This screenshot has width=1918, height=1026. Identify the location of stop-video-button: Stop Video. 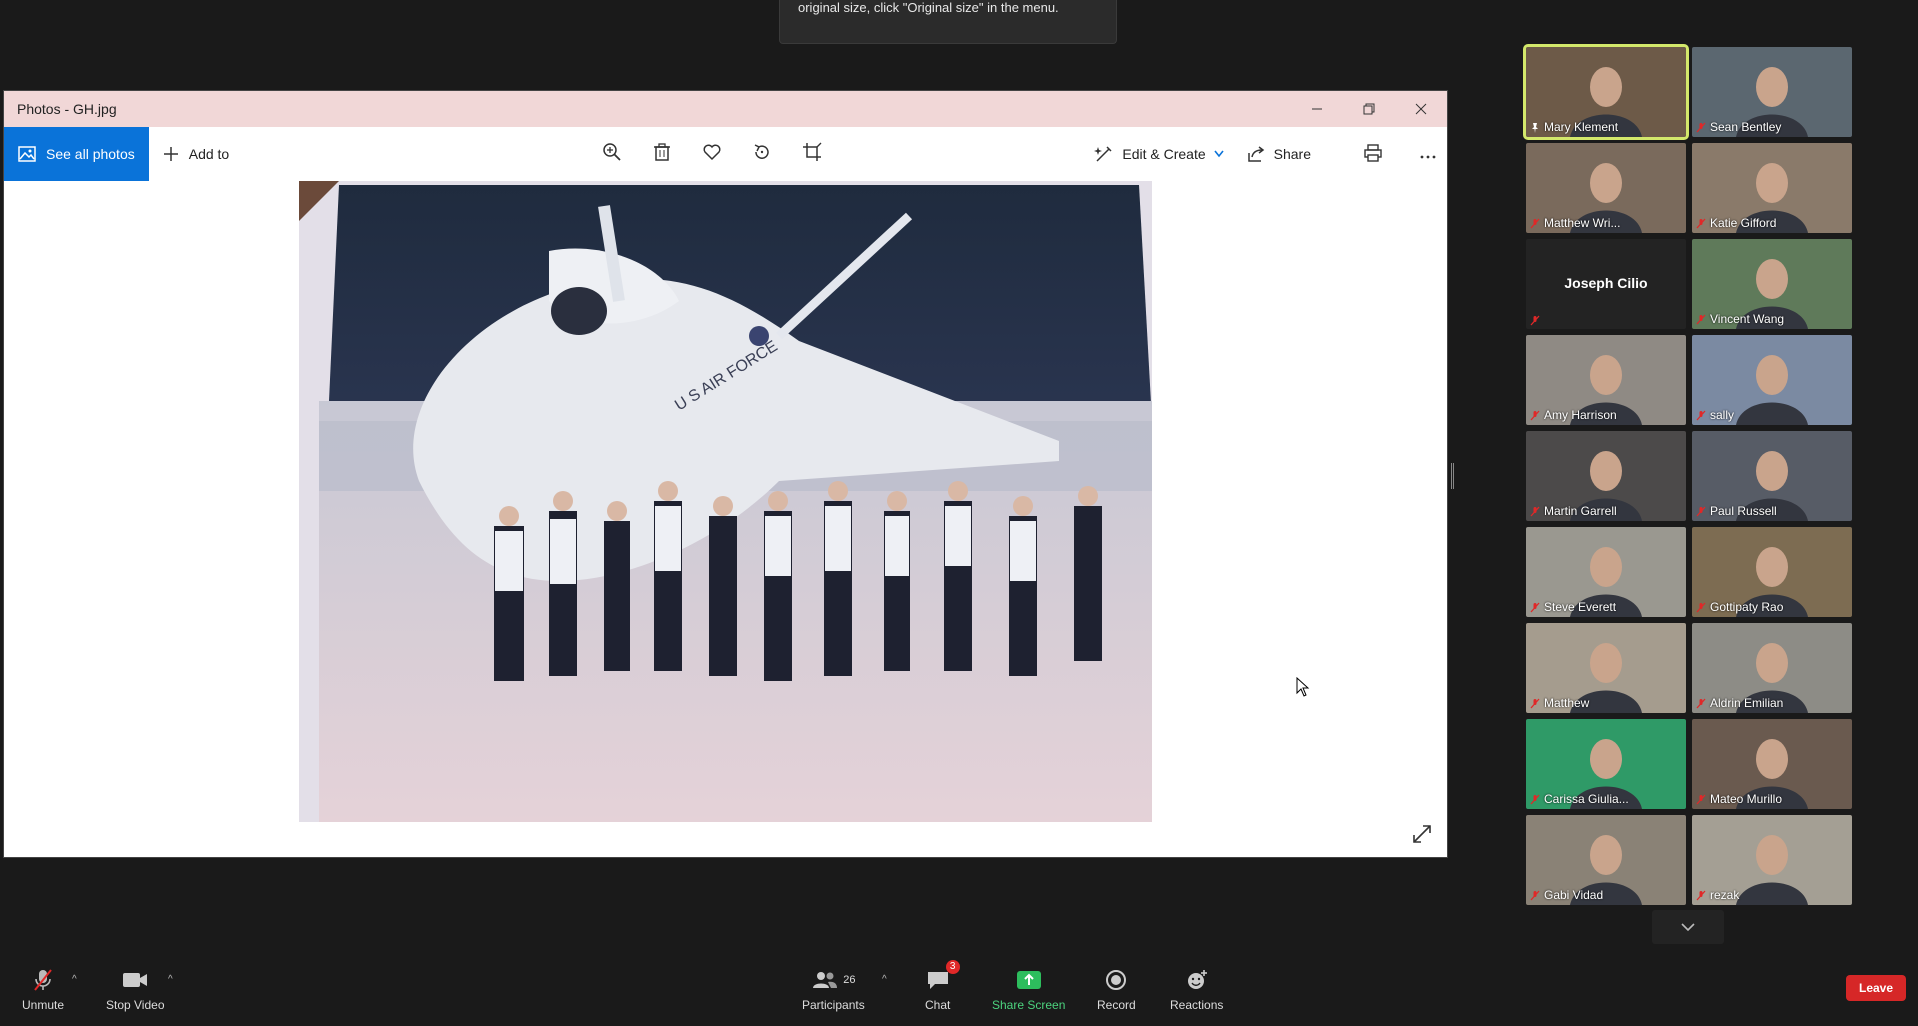
(135, 990).